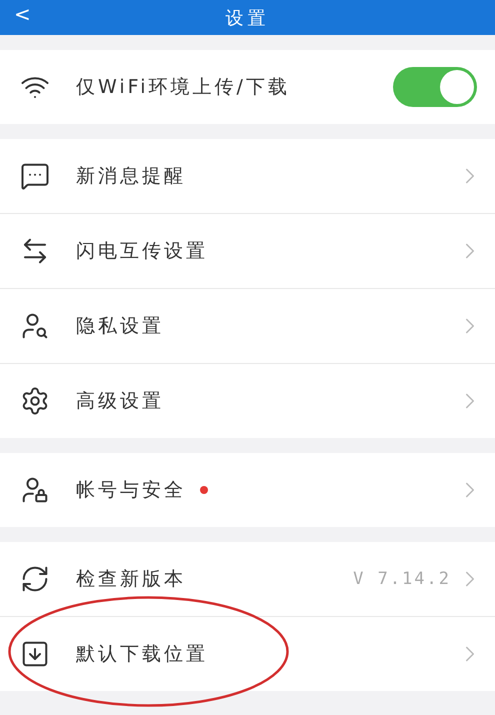 The height and width of the screenshot is (715, 495). I want to click on toggle-switch, so click(435, 87).